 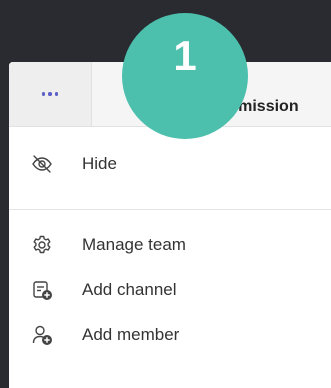 I want to click on add-channel-icon, so click(x=42, y=290).